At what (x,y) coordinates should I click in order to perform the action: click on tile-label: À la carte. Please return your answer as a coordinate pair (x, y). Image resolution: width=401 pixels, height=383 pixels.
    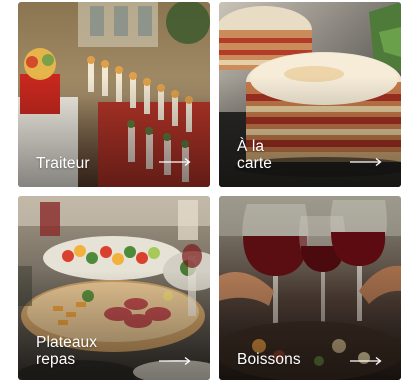
    Looking at the image, I should click on (254, 155).